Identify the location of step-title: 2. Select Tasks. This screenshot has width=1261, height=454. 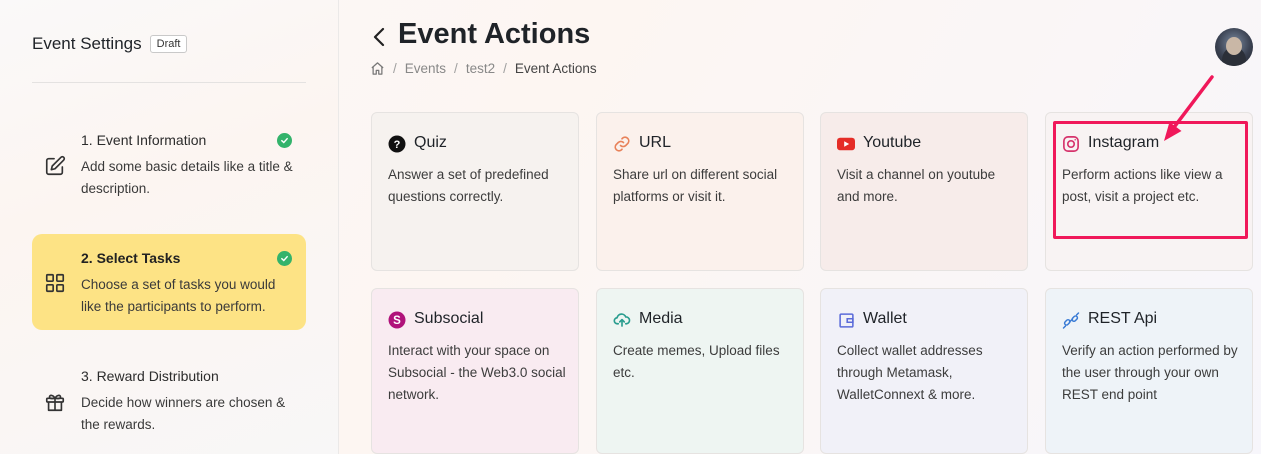
(131, 258).